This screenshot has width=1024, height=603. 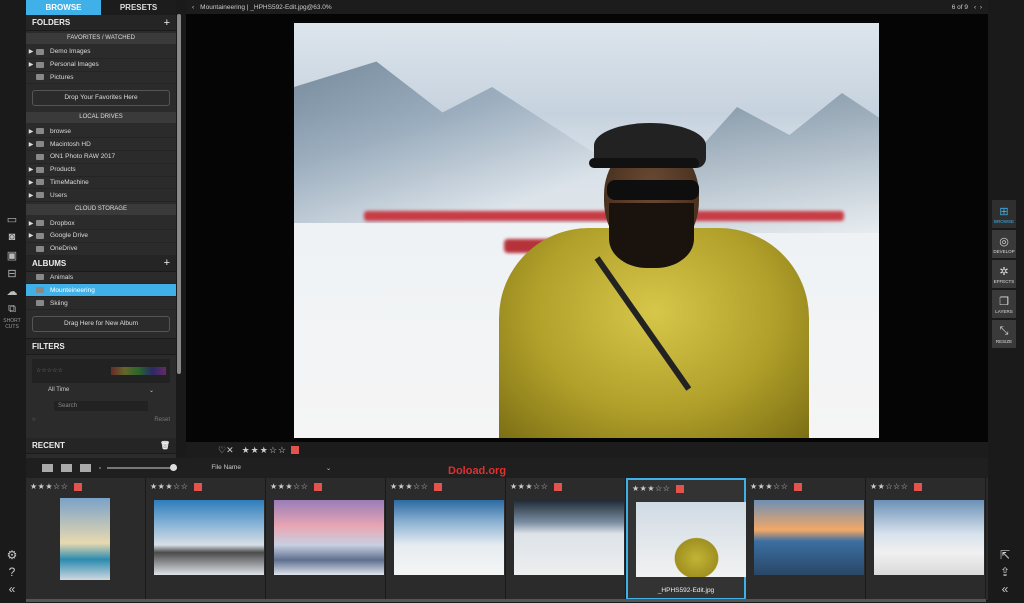 What do you see at coordinates (1005, 590) in the screenshot?
I see `collapse-right-icon: «` at bounding box center [1005, 590].